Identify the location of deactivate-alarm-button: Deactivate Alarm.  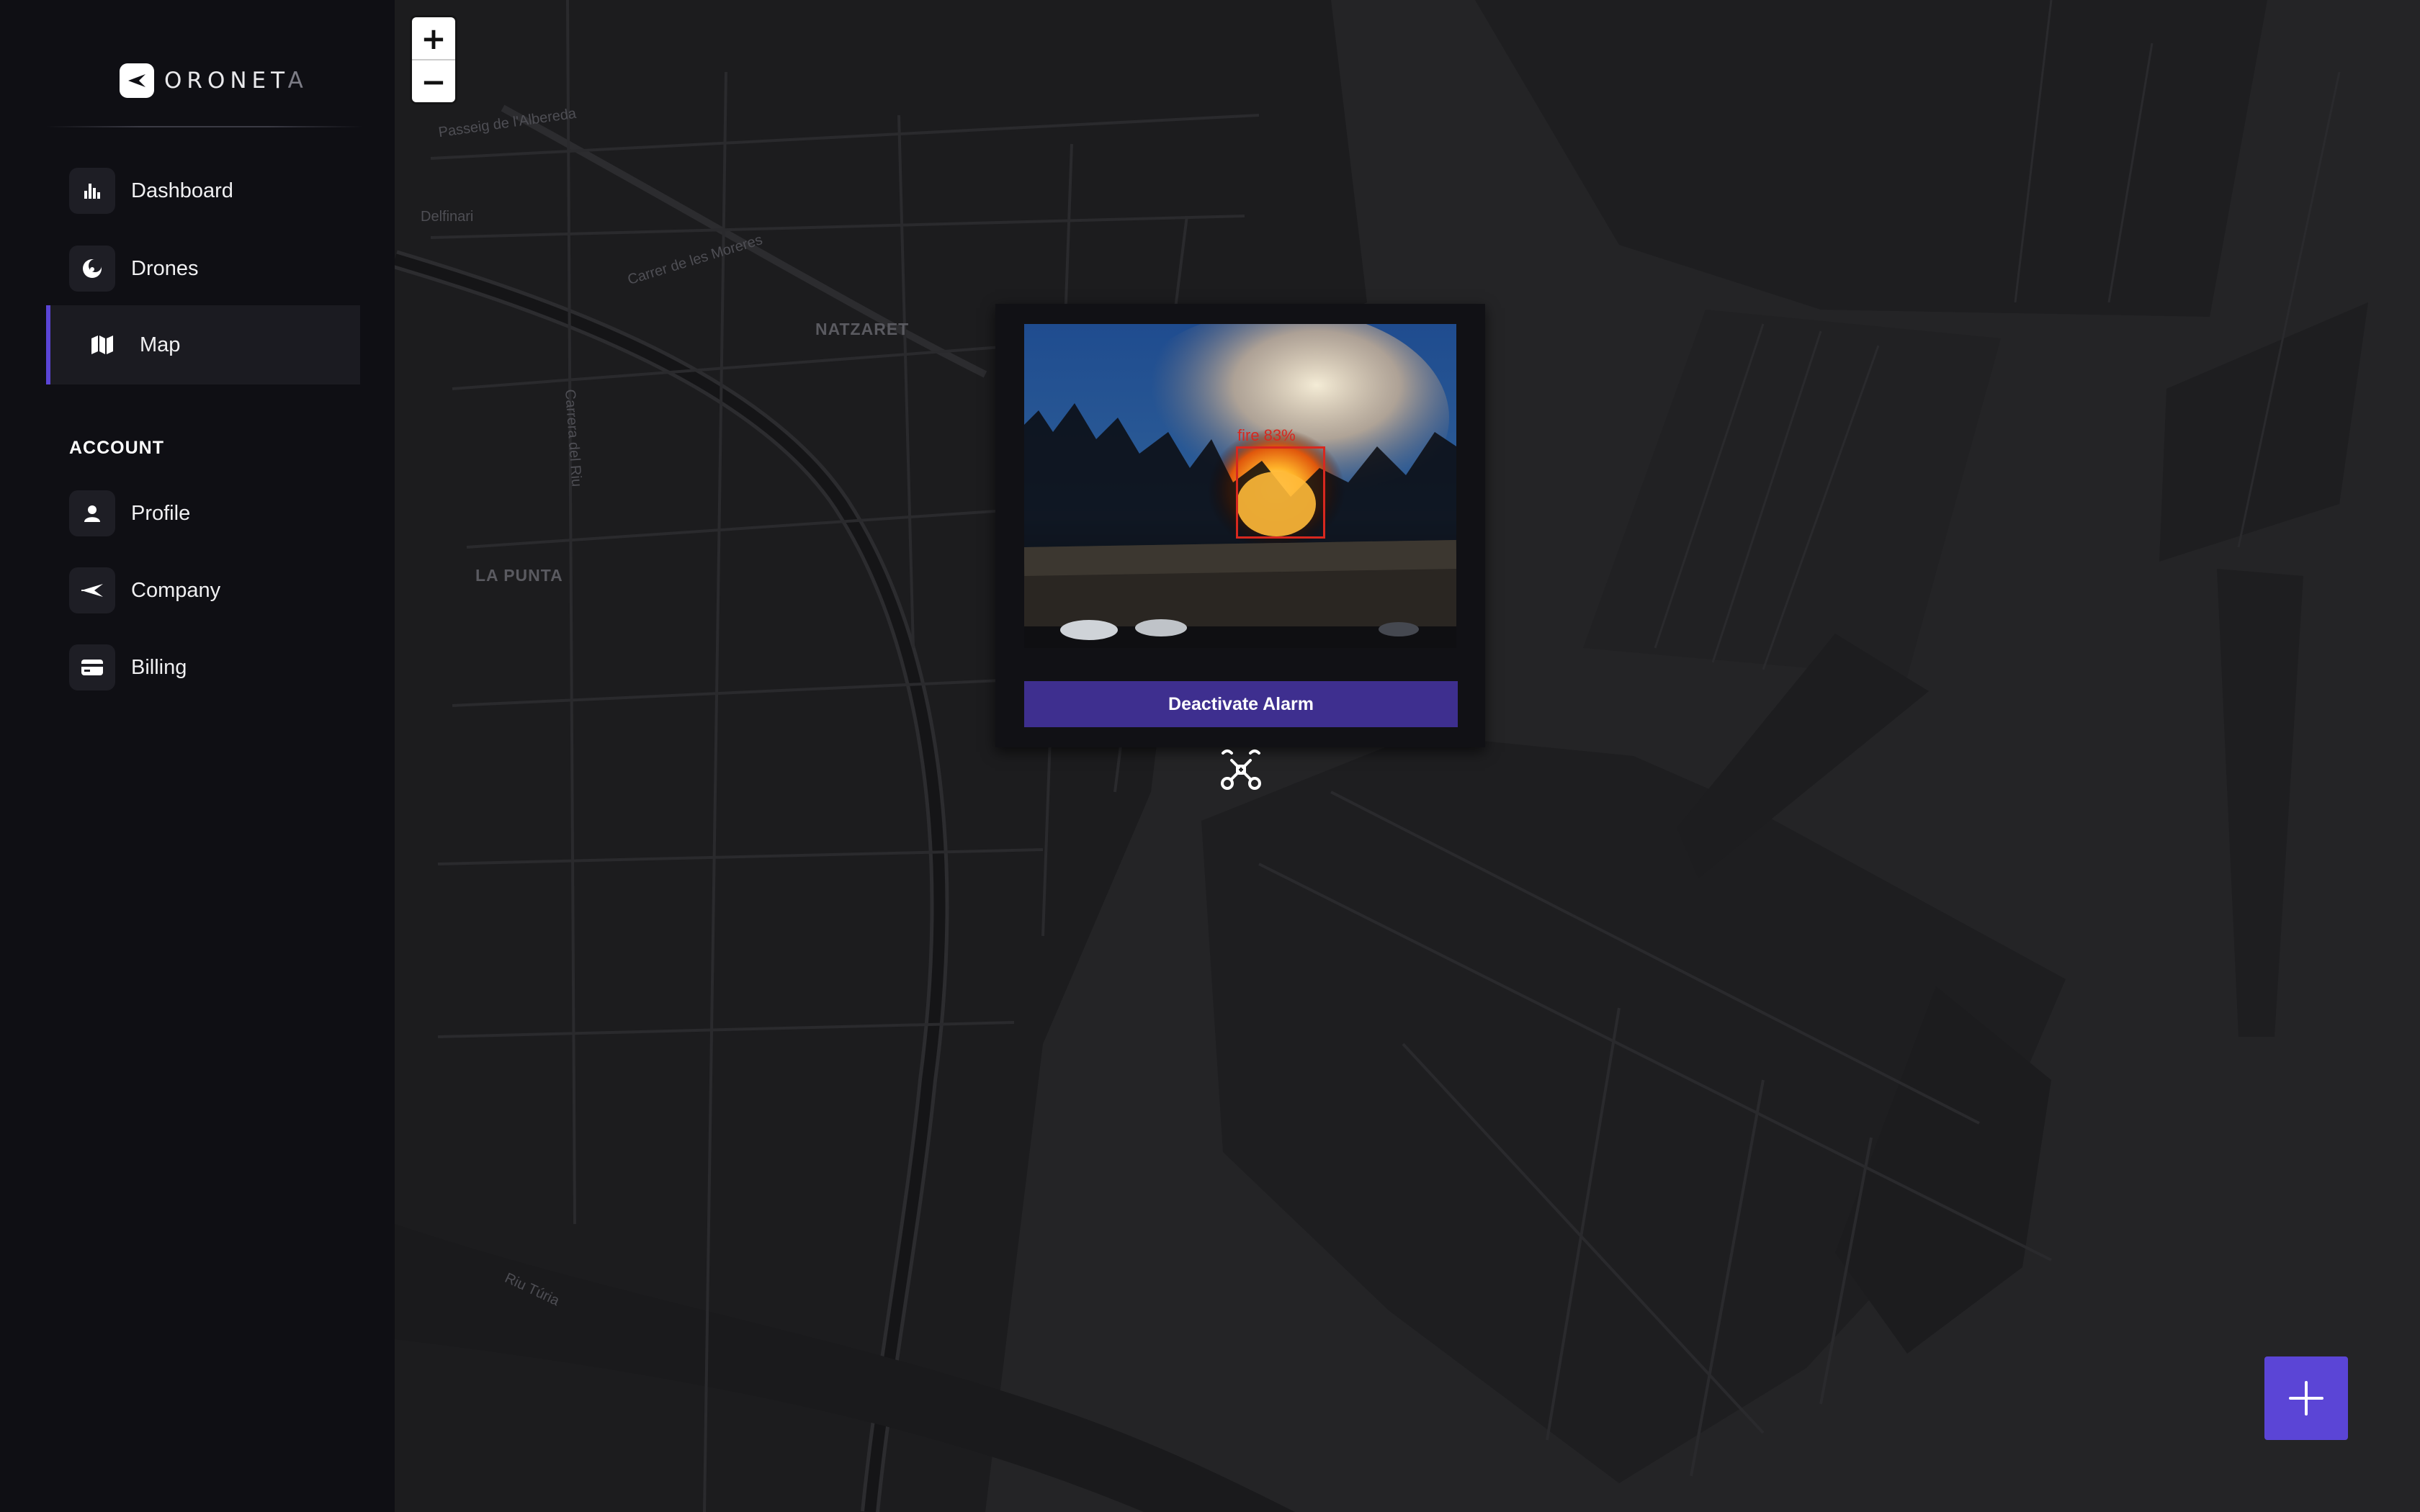
(1241, 704).